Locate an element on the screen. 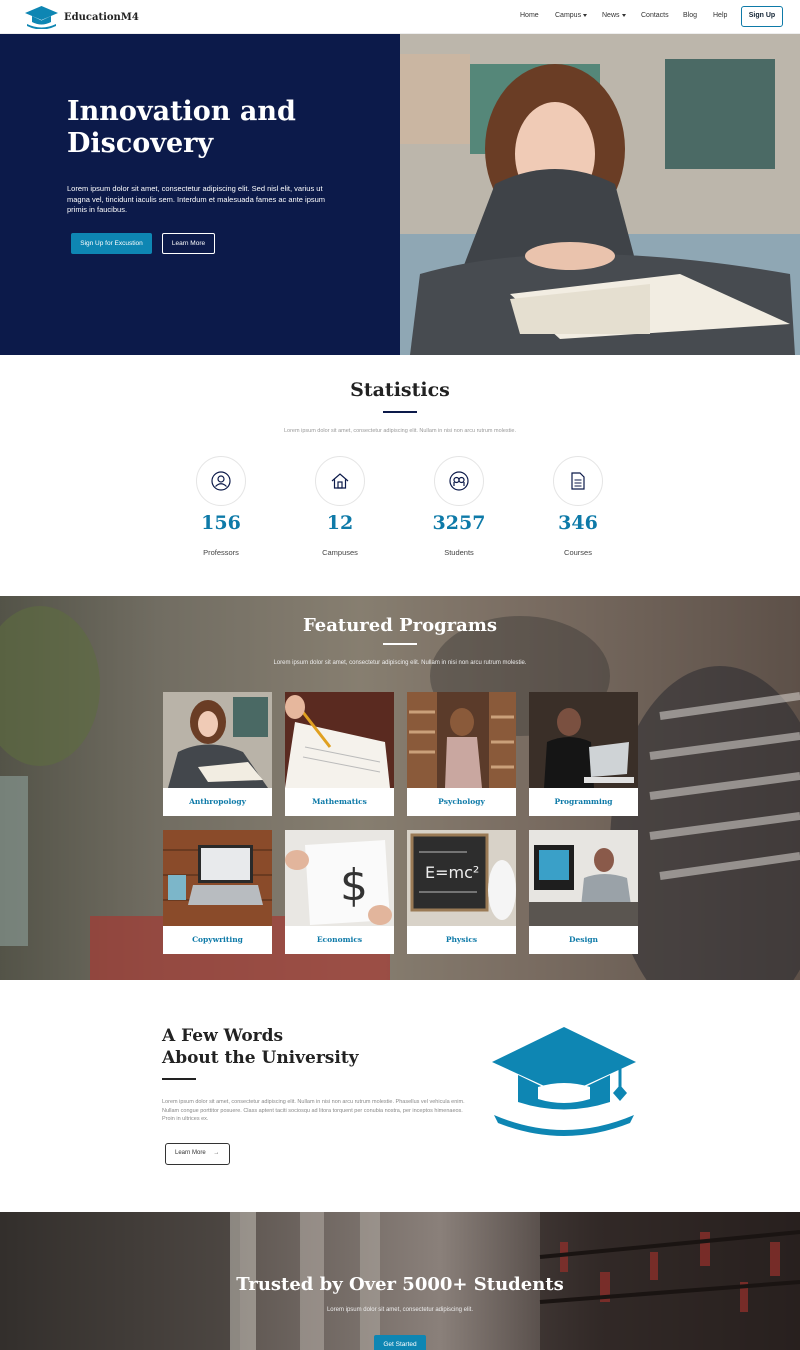  program-image: E=mc² is located at coordinates (461, 878).